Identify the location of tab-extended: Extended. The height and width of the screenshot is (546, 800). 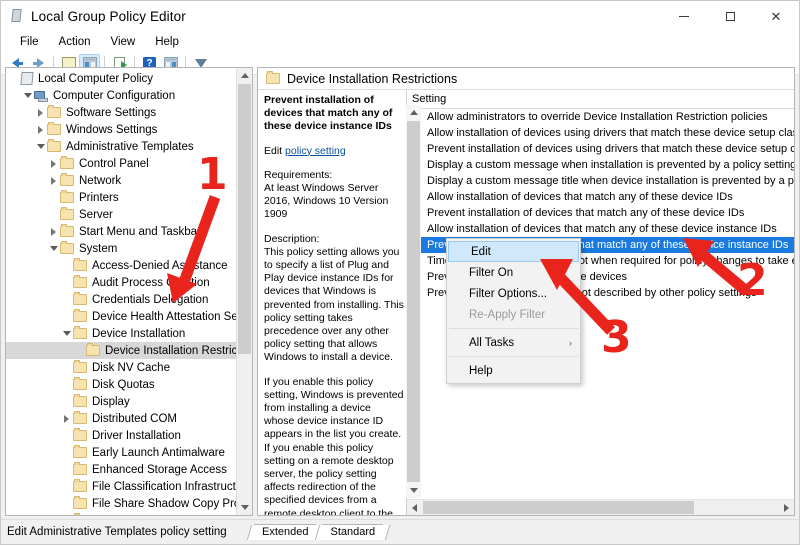
(285, 532).